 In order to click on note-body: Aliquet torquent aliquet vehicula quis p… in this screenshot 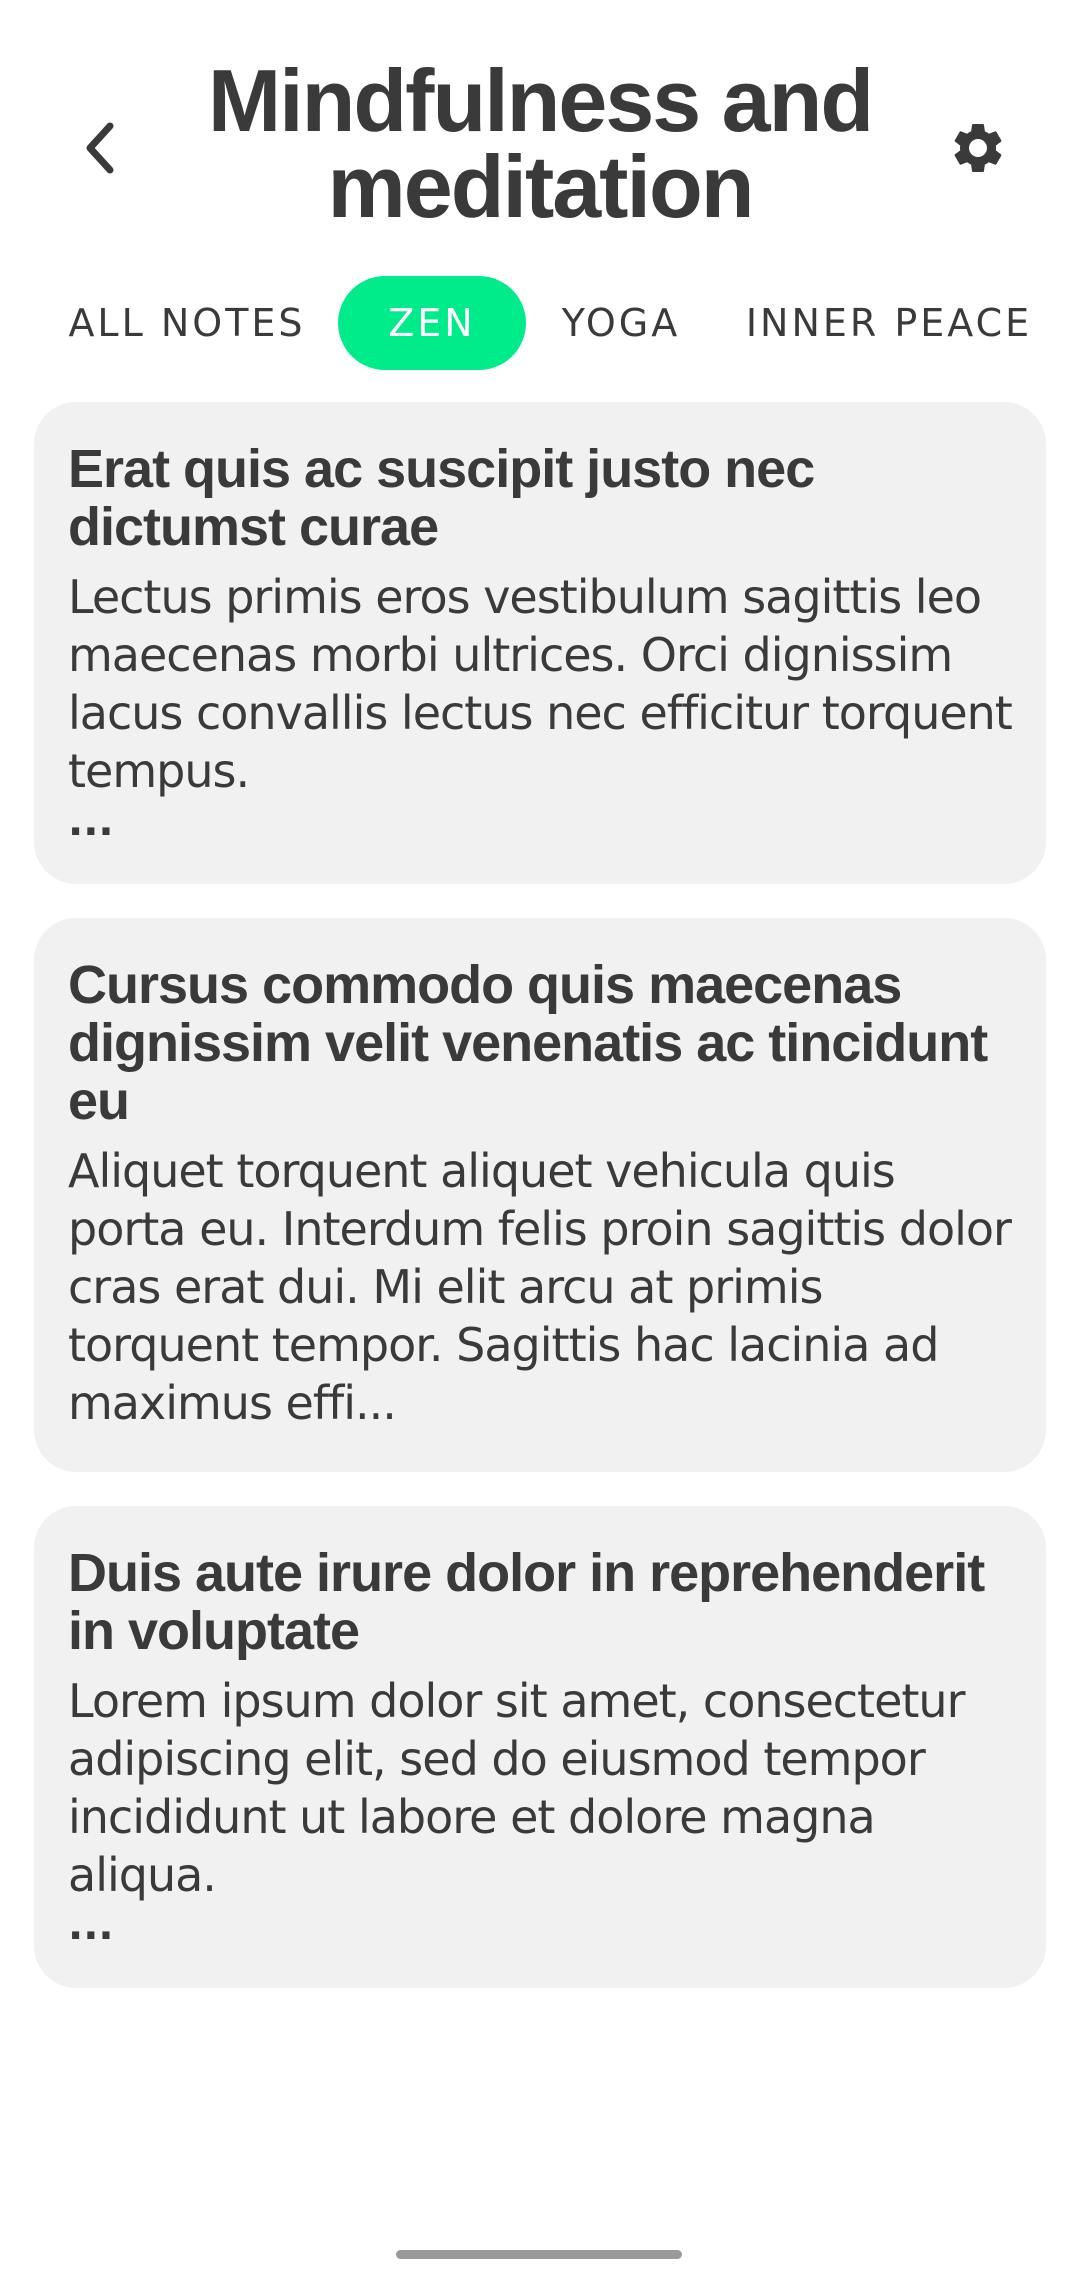, I will do `click(540, 1287)`.